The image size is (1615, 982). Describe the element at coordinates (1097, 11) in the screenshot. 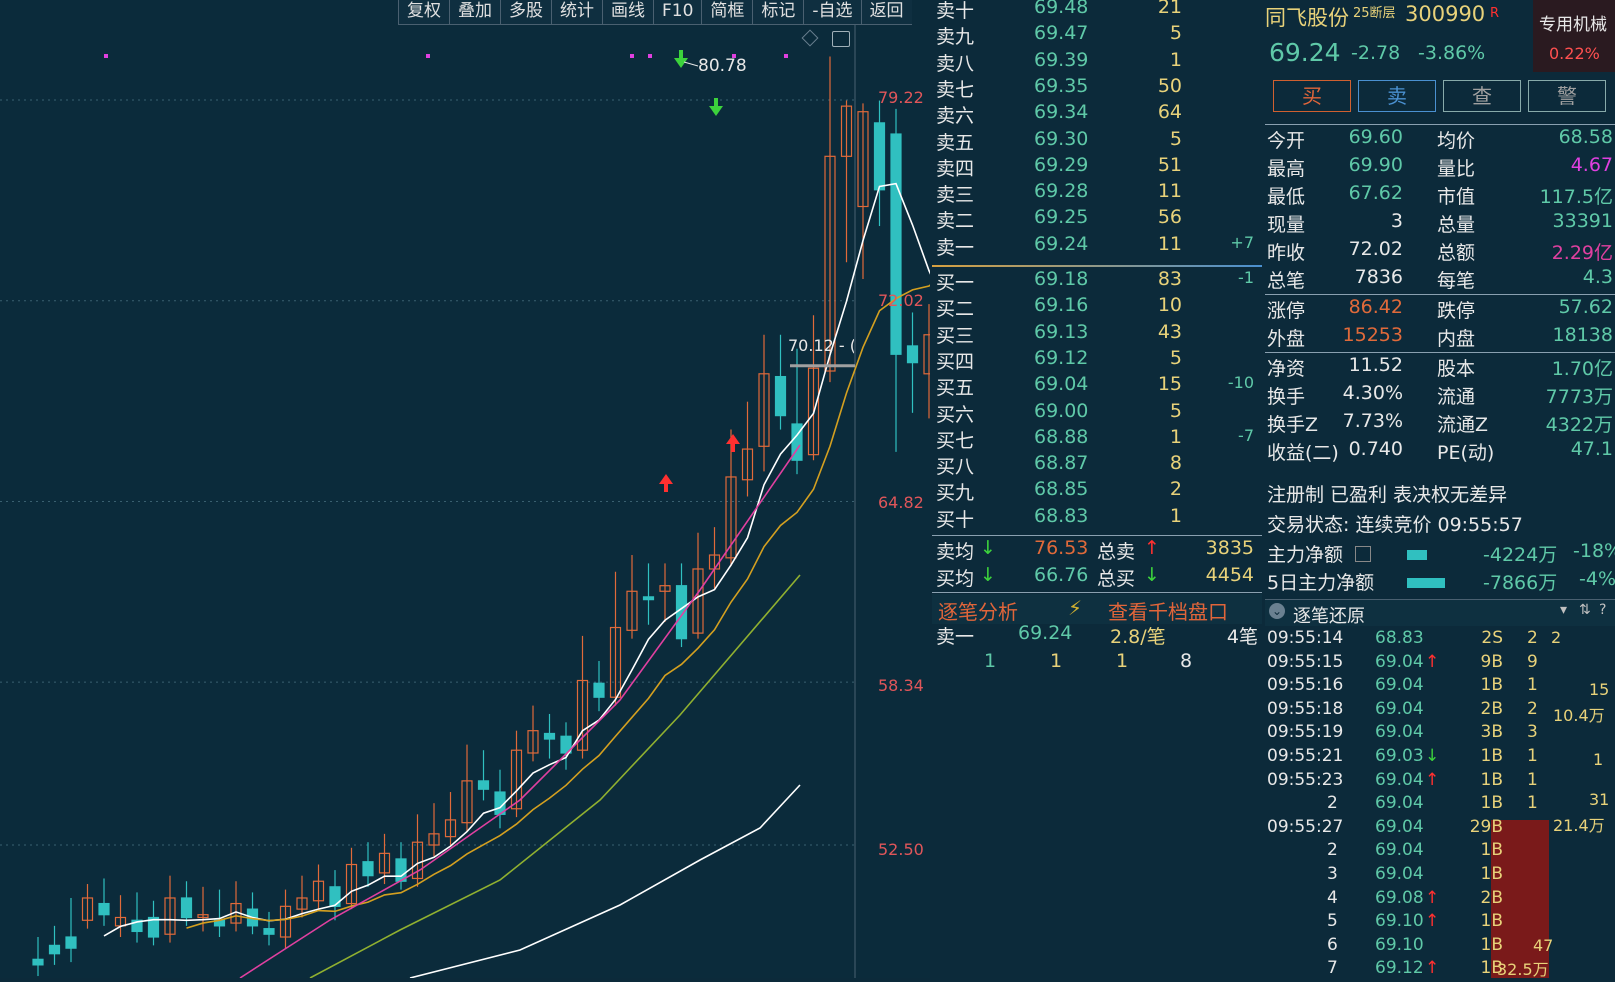

I see `ask-level-row: 卖十 69.48 21` at that location.